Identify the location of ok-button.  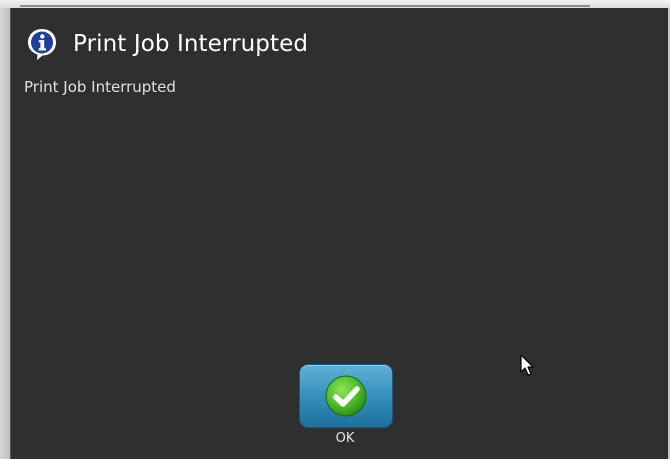
(346, 396).